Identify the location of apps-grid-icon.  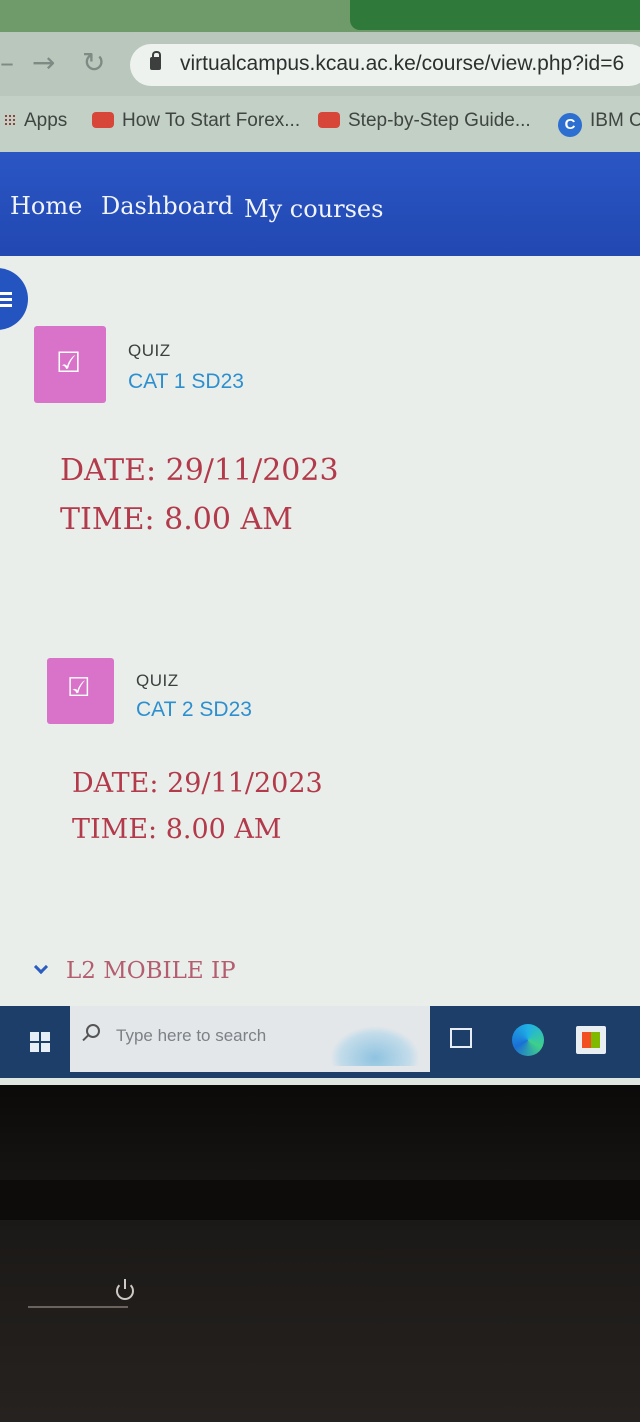
(10, 120).